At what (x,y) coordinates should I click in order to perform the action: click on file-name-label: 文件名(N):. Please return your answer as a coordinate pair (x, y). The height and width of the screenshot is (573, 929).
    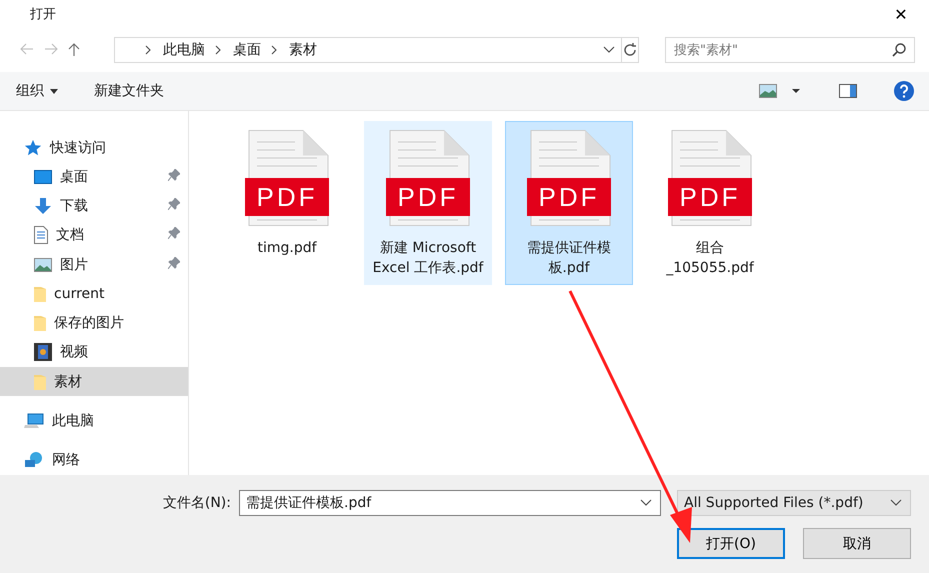
    Looking at the image, I should click on (196, 503).